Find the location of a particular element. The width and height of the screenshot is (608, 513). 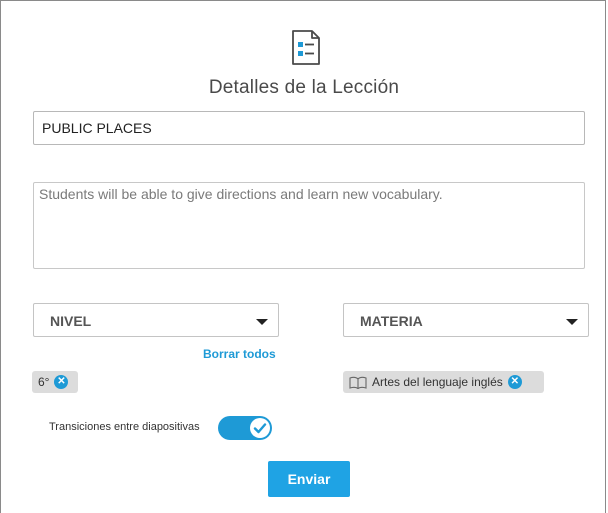

submit-button: Enviar is located at coordinates (309, 479).